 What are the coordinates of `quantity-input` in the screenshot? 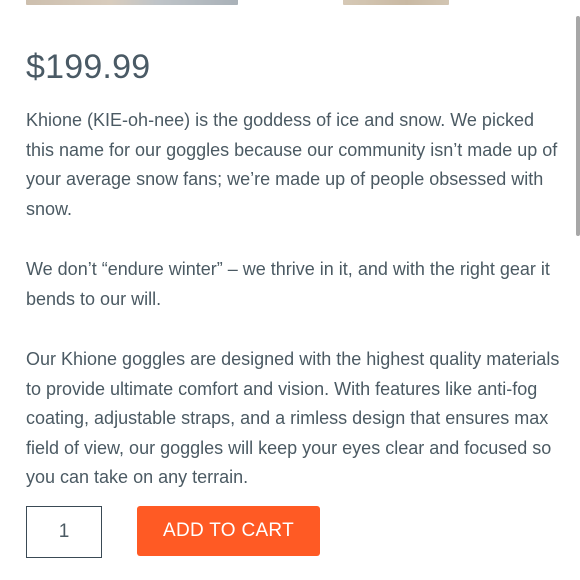 It's located at (64, 532).